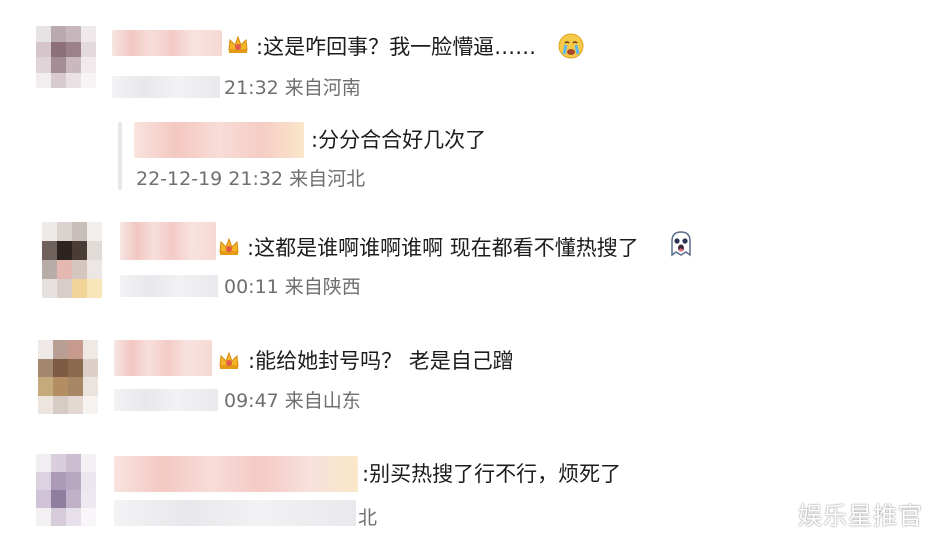 Image resolution: width=939 pixels, height=543 pixels. I want to click on watermark: 娱乐星推官, so click(860, 516).